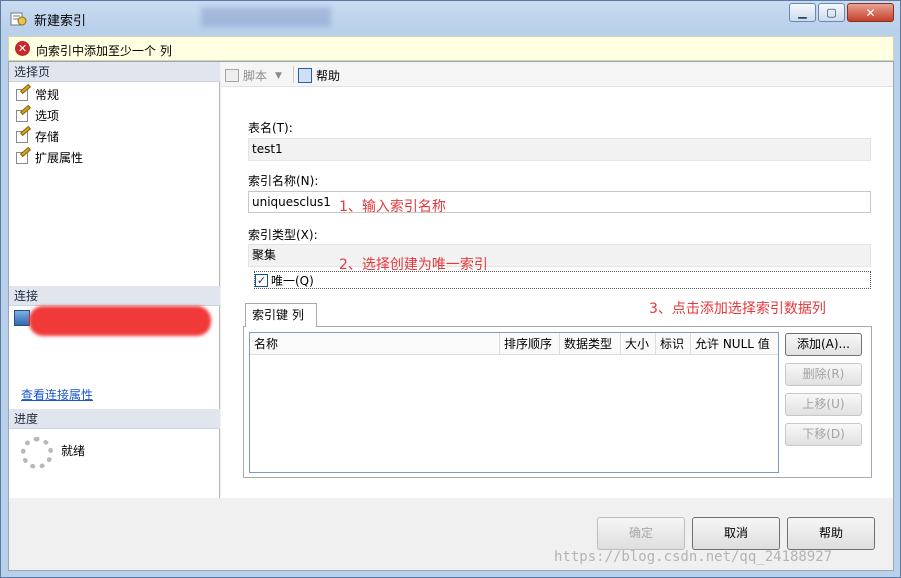 The height and width of the screenshot is (578, 901). I want to click on page-item-general: 常规, so click(37, 93).